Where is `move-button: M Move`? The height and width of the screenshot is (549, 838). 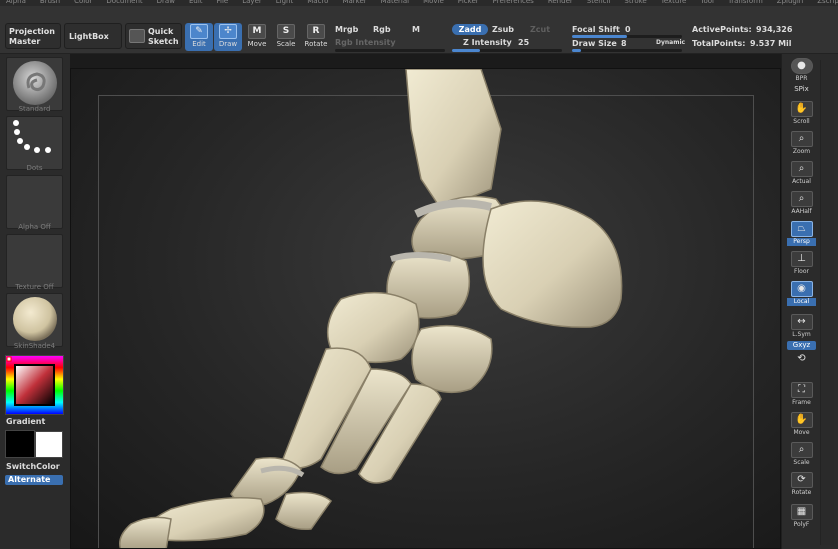
move-button: M Move is located at coordinates (257, 37).